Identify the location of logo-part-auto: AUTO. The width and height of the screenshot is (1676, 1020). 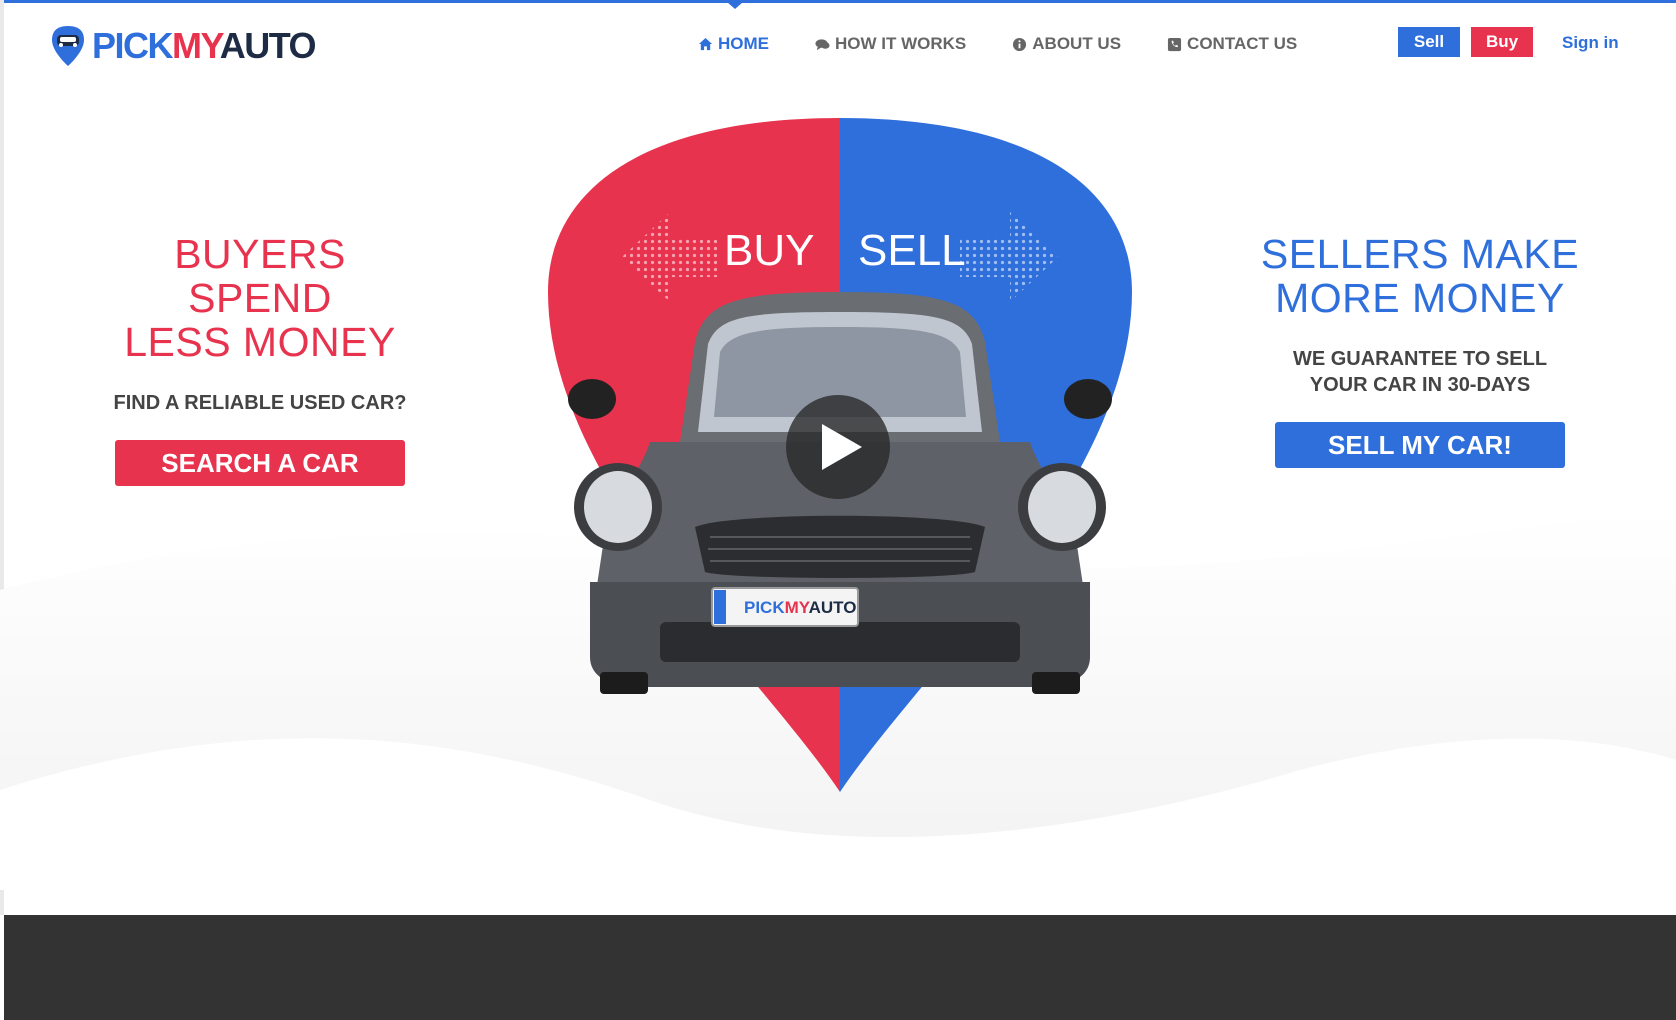
(268, 45).